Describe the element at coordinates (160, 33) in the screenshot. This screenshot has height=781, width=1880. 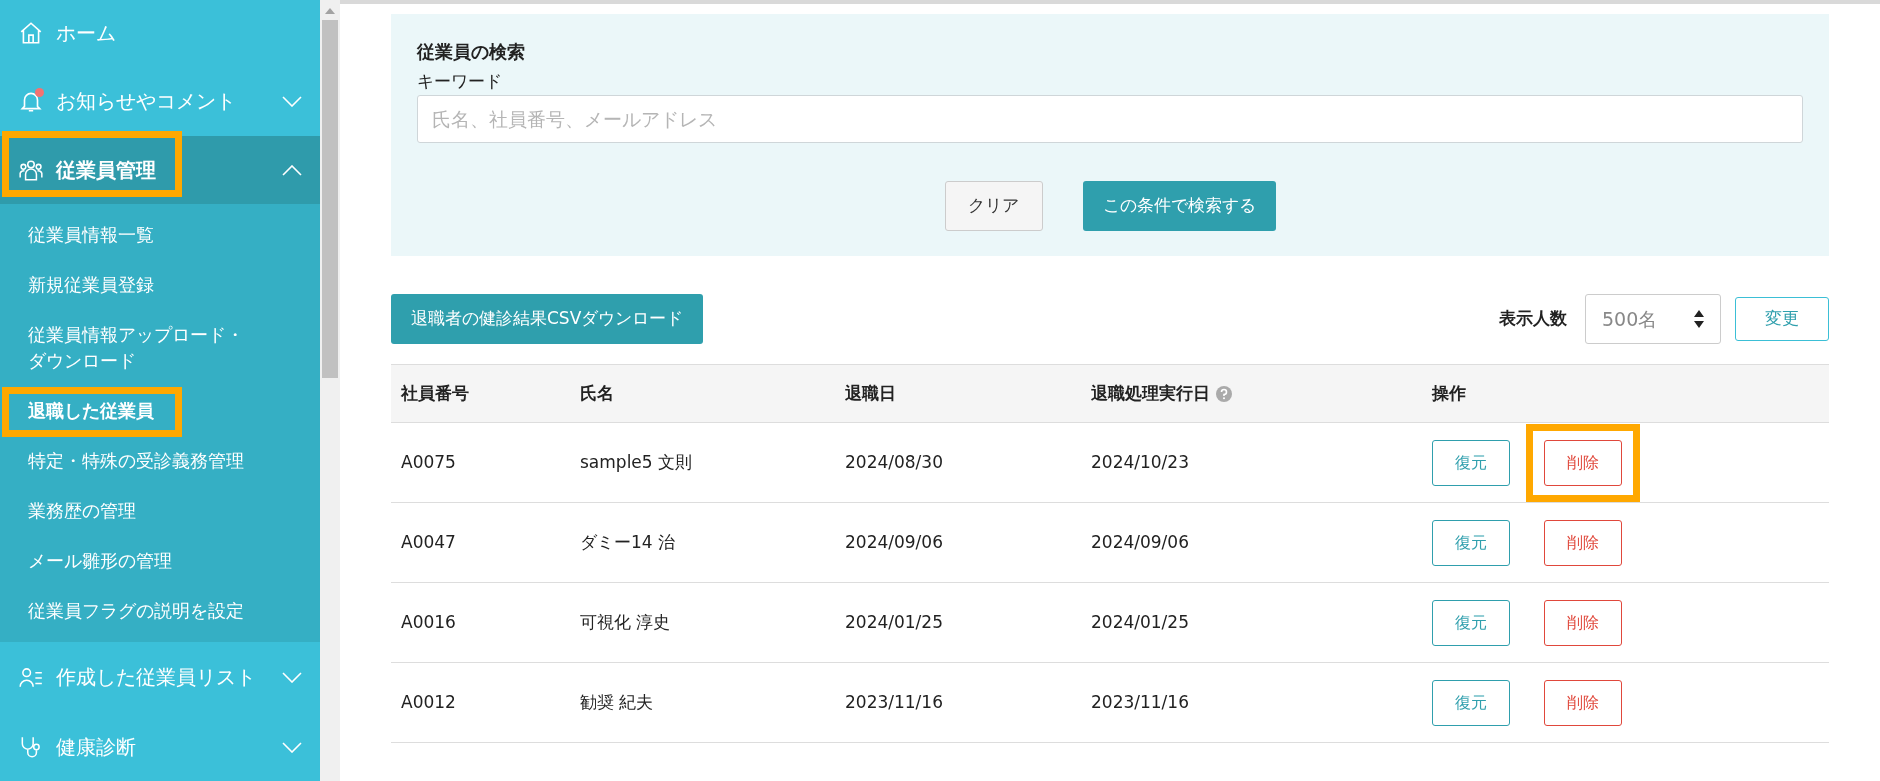
I see `sidebar-item: ホーム` at that location.